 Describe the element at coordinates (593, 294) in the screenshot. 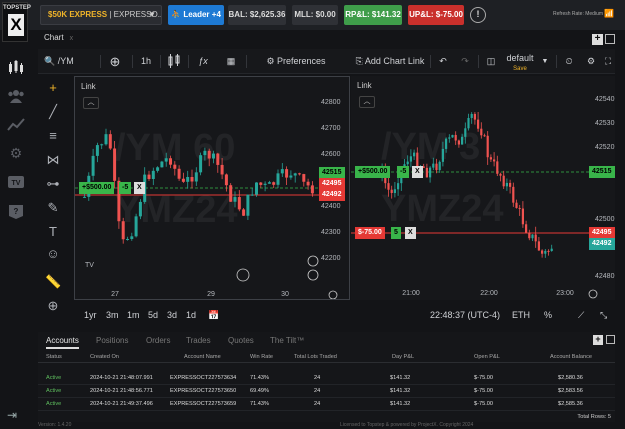

I see `settings-marker` at that location.